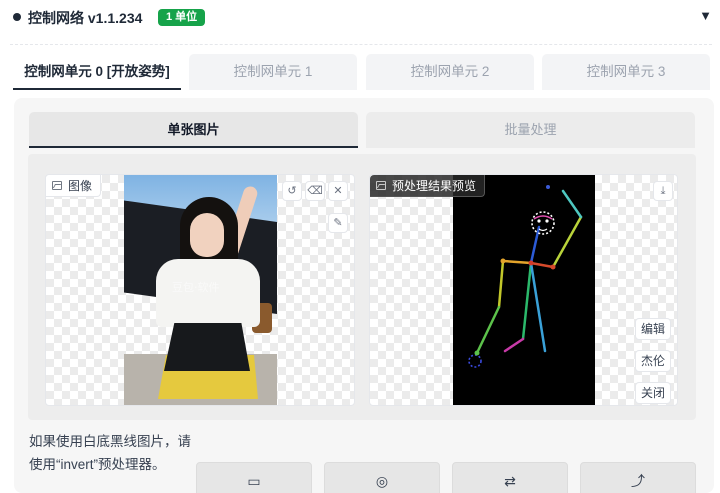  I want to click on divider, so click(361, 44).